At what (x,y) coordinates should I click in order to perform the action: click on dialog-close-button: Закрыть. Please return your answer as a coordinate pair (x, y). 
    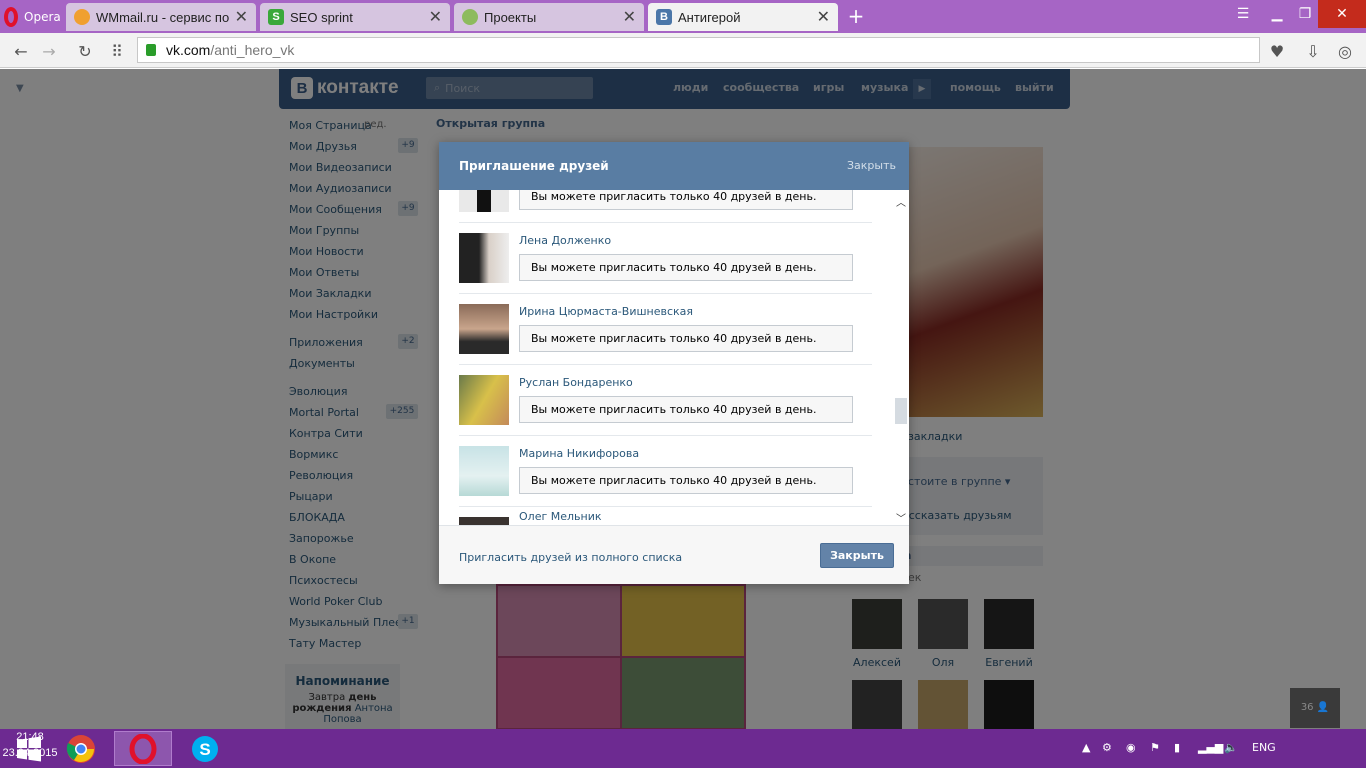
    Looking at the image, I should click on (857, 555).